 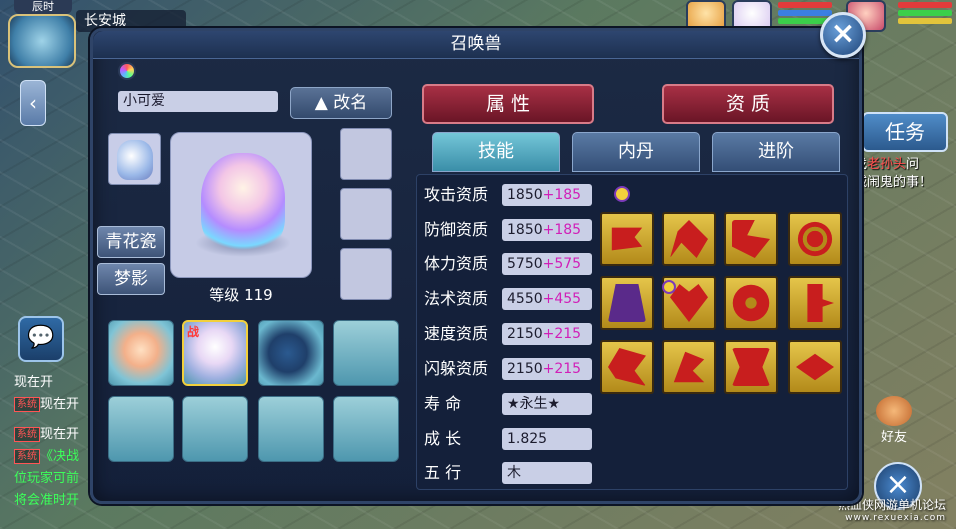 I want to click on pet-portrait, so click(x=241, y=205).